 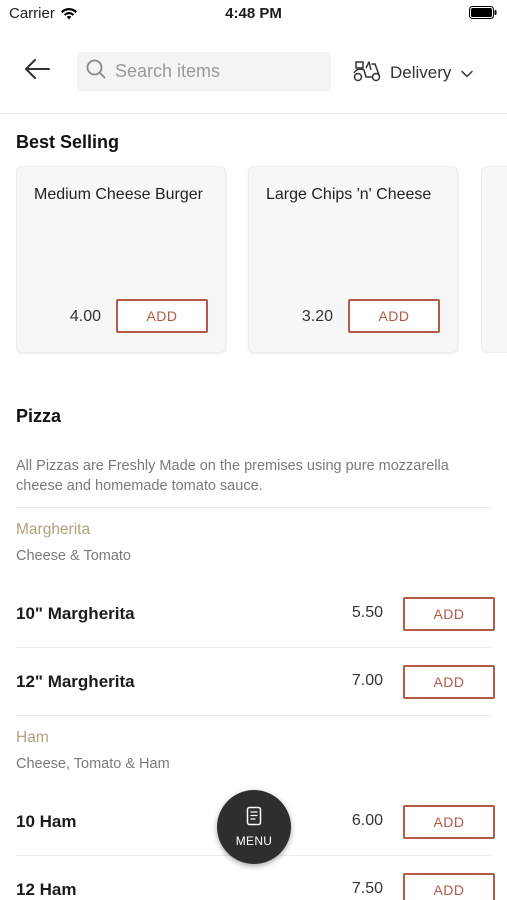 I want to click on arrow-left-icon, so click(x=37, y=71).